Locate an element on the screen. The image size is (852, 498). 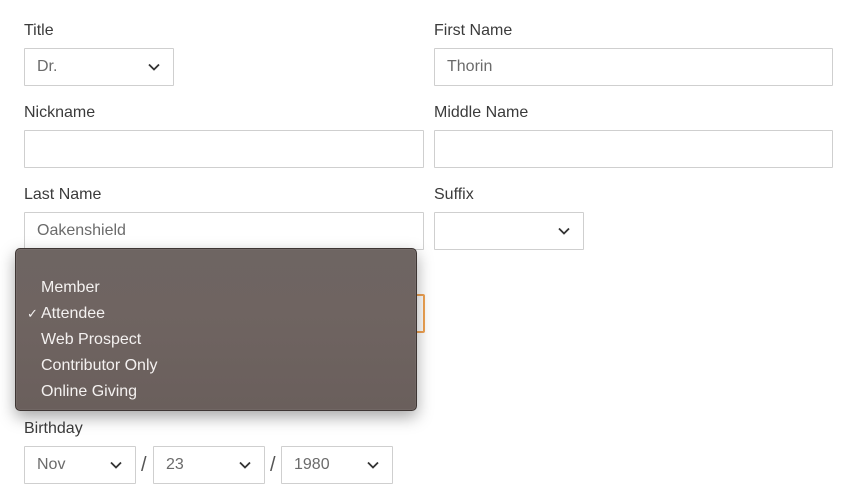
birthday-month-select: Nov is located at coordinates (80, 465).